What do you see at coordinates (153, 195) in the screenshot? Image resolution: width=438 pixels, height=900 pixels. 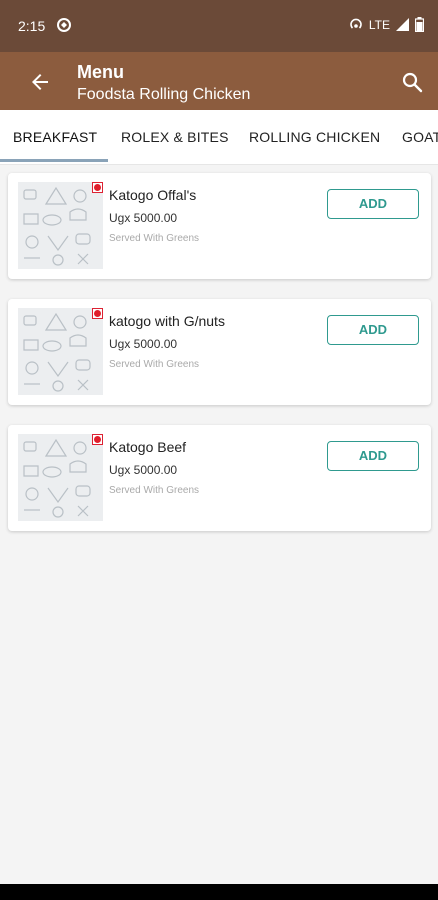 I see `item-name: Katogo Offal's` at bounding box center [153, 195].